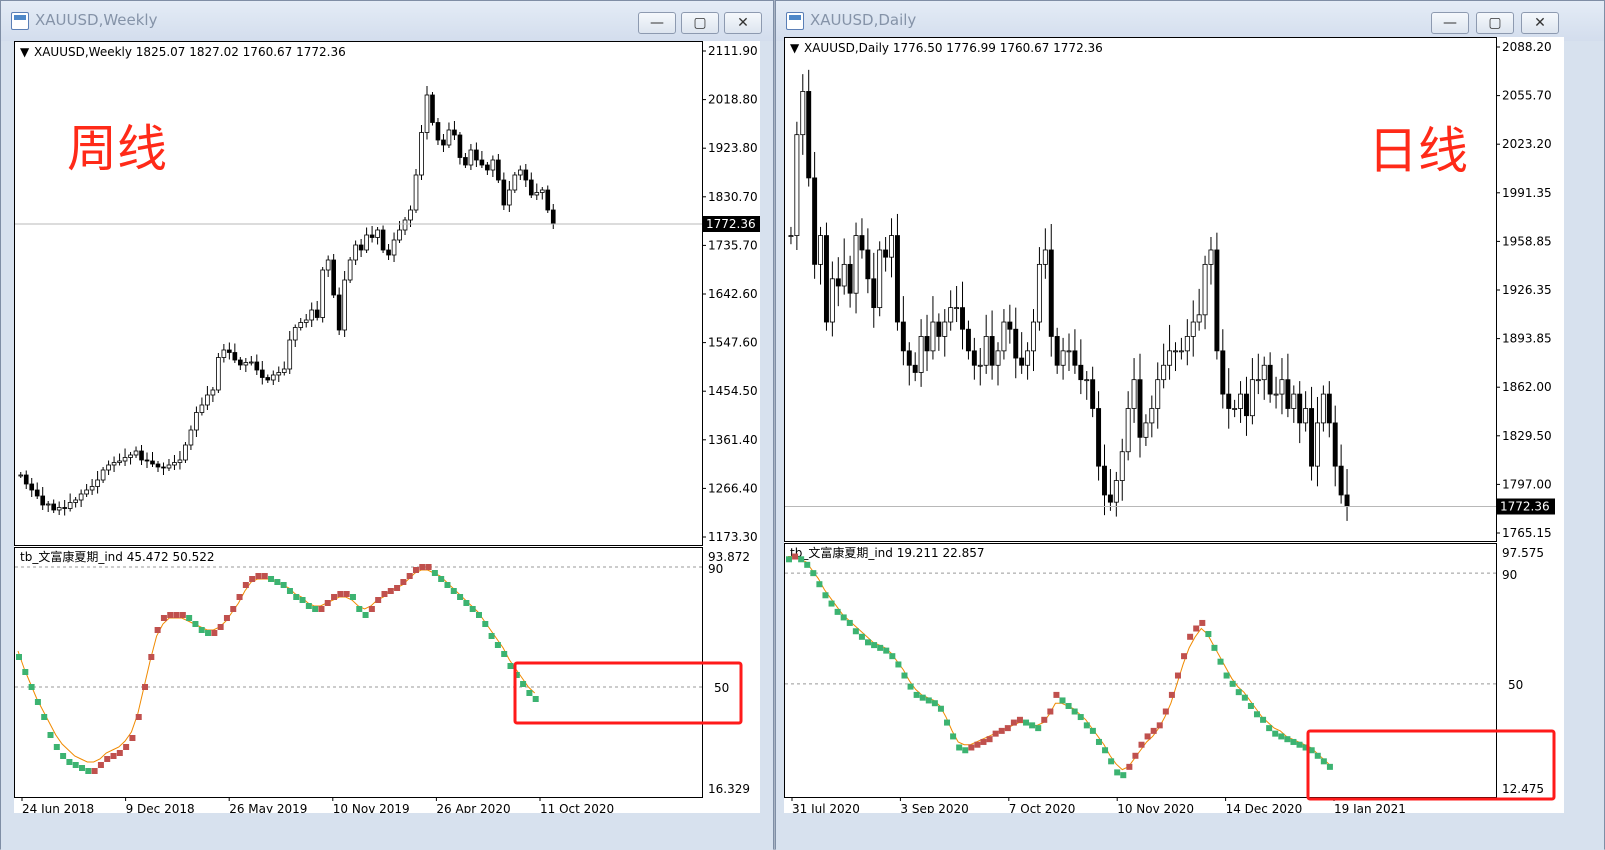 The height and width of the screenshot is (850, 1605). I want to click on titlebar: XAUUSD,Daily — ▢ ✕, so click(1190, 21).